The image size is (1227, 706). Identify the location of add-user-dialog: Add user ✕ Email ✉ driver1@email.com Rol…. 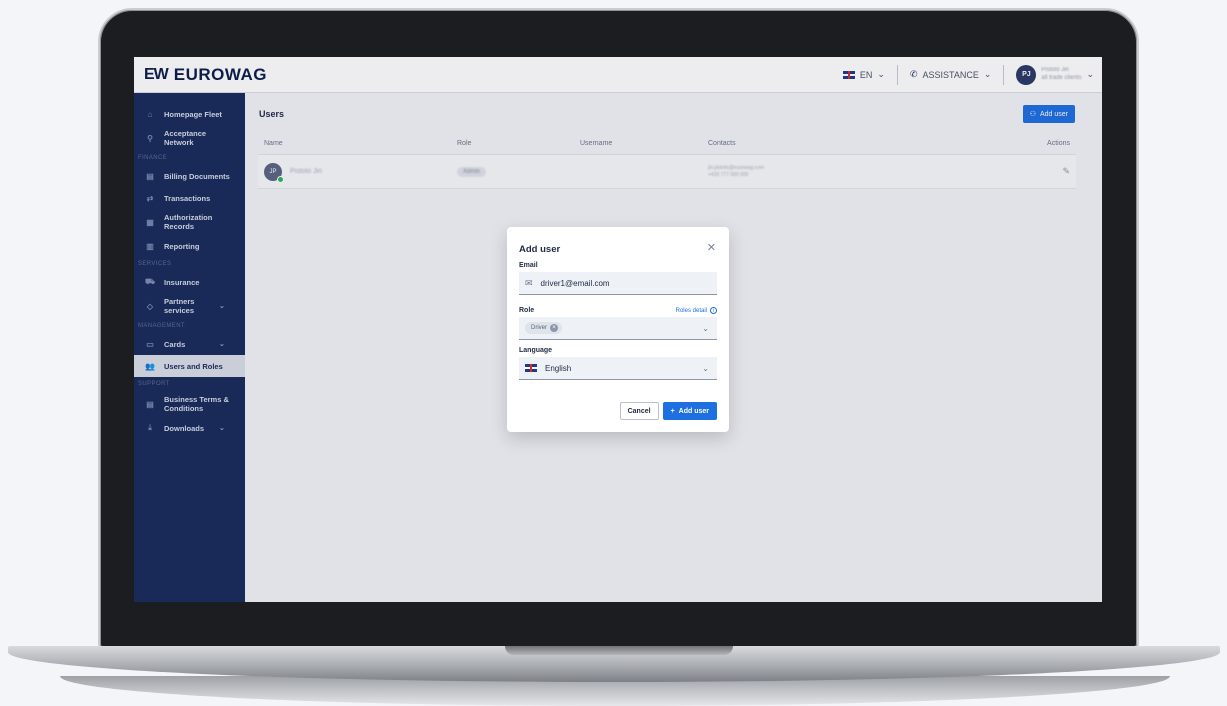
(618, 329).